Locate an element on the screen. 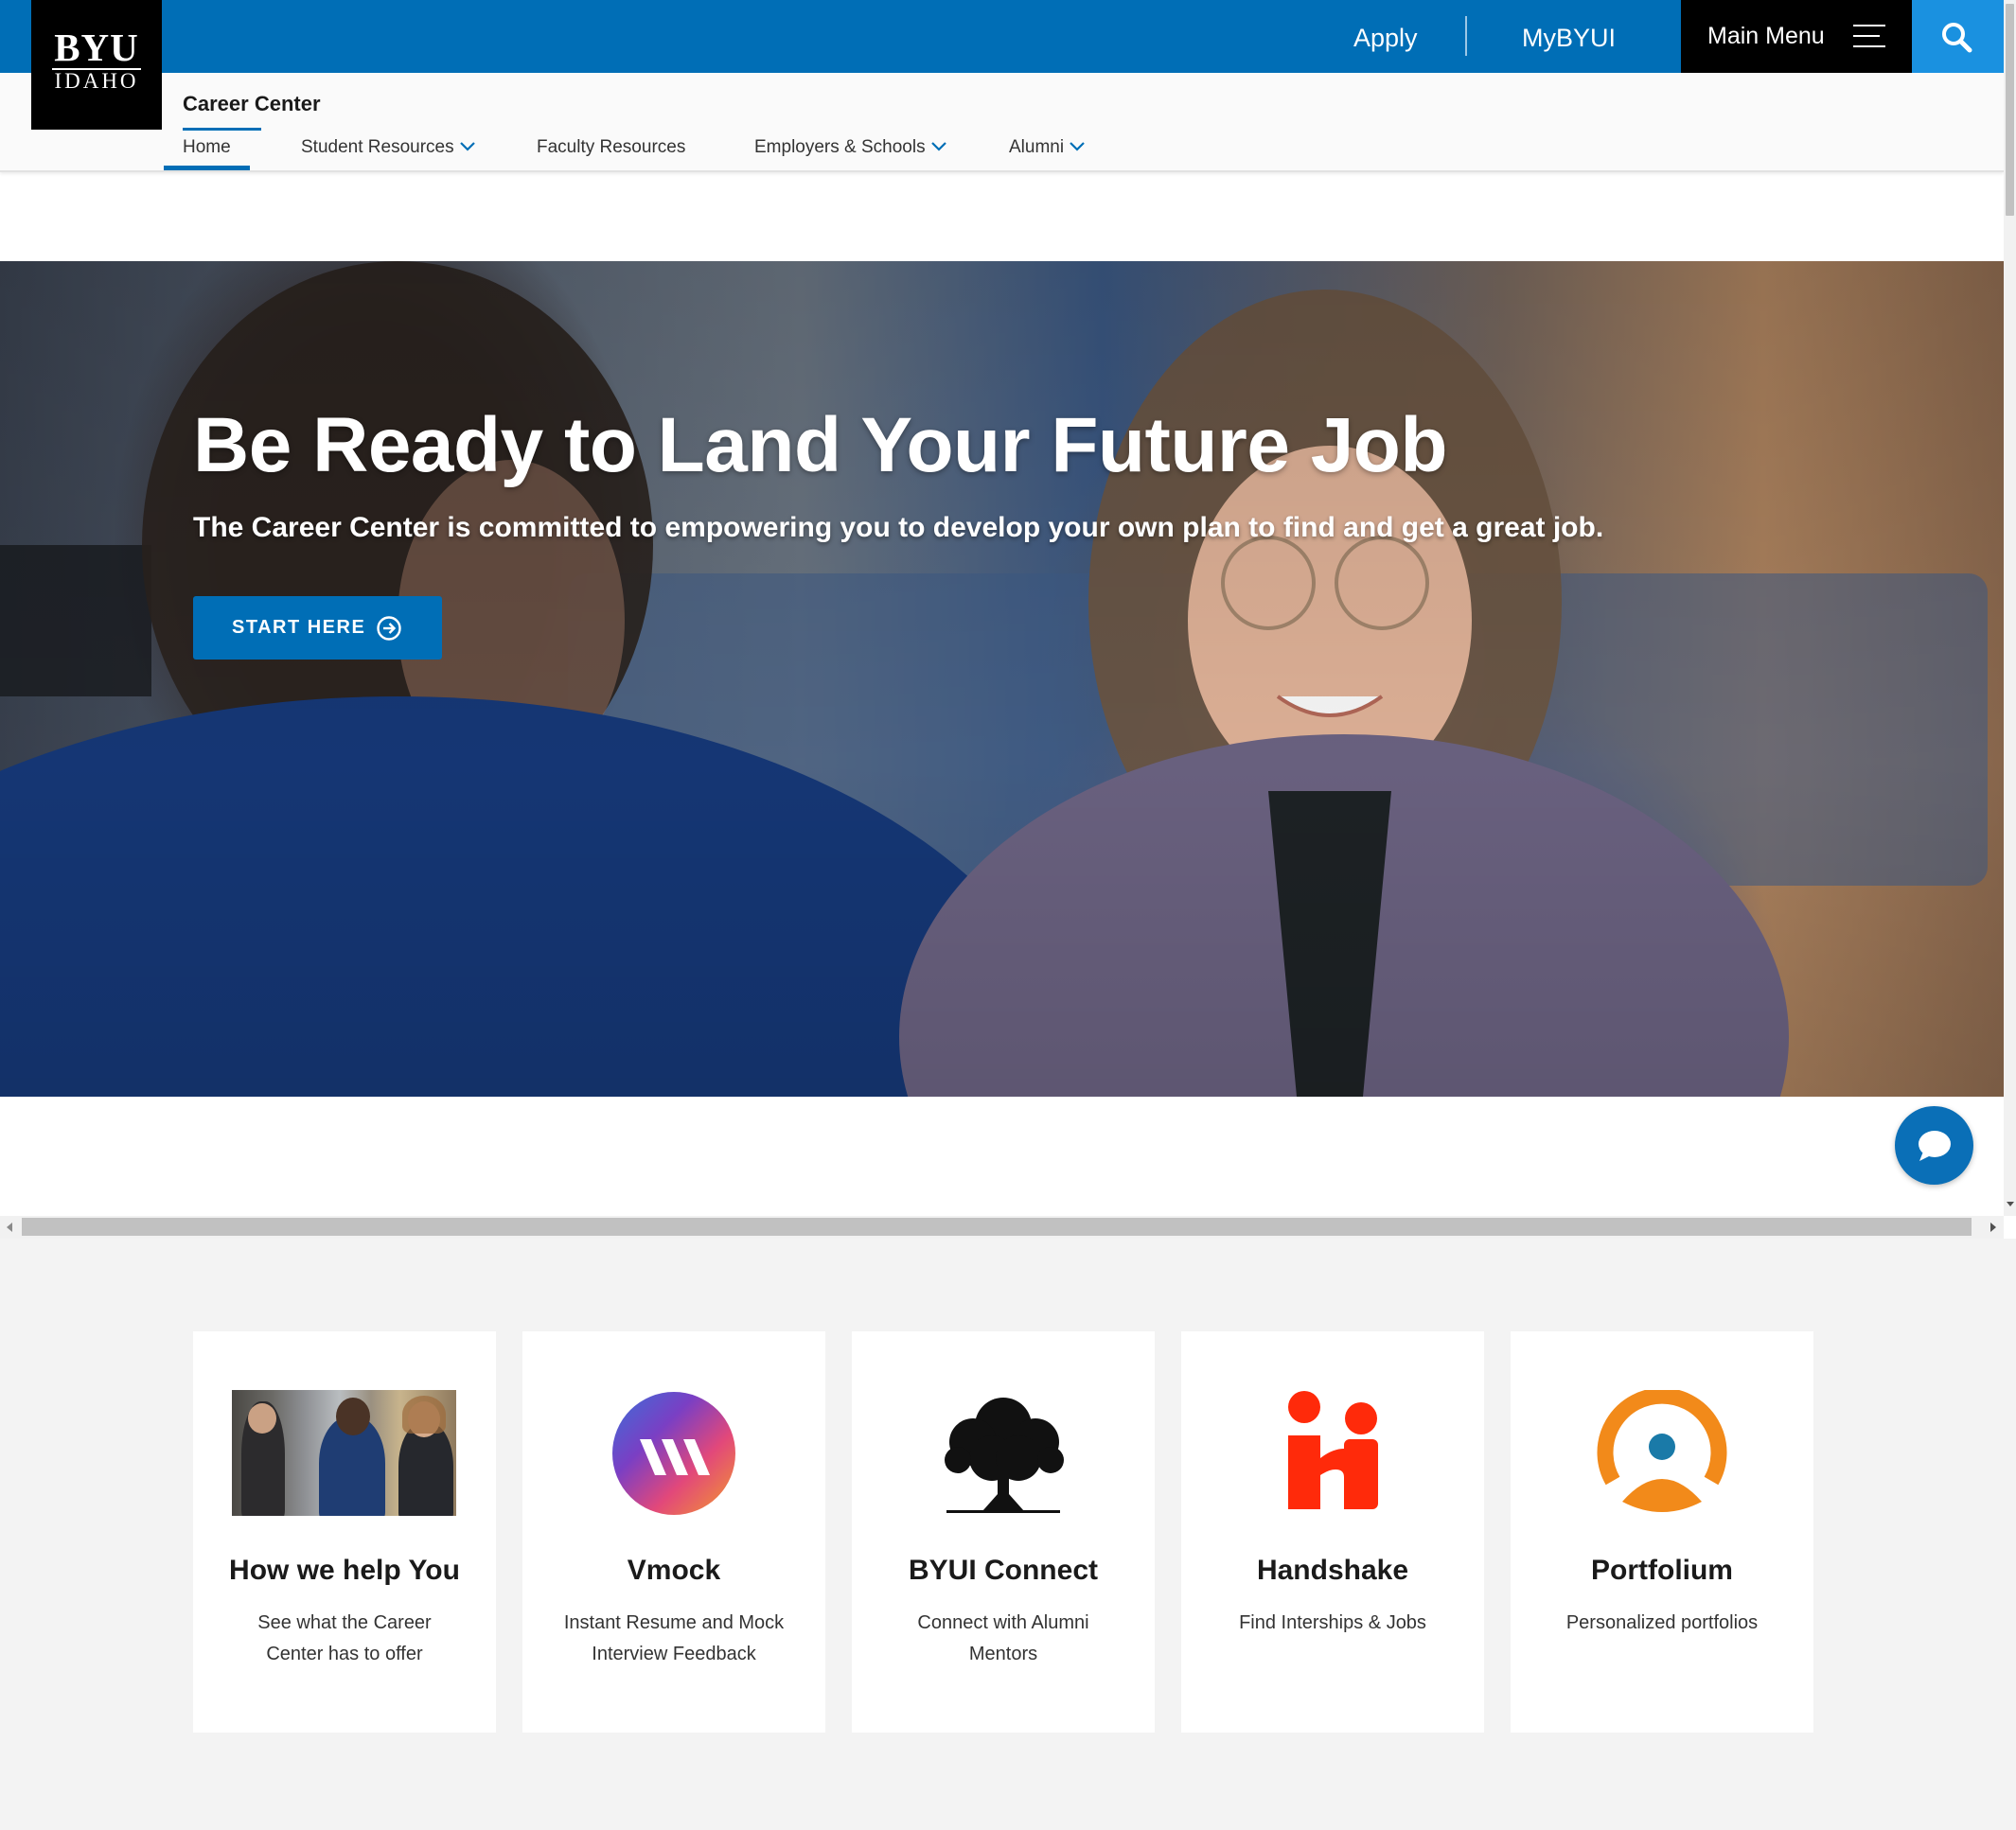 The height and width of the screenshot is (1830, 2016). nav-item-employers-schools: Employers & Schools is located at coordinates (850, 148).